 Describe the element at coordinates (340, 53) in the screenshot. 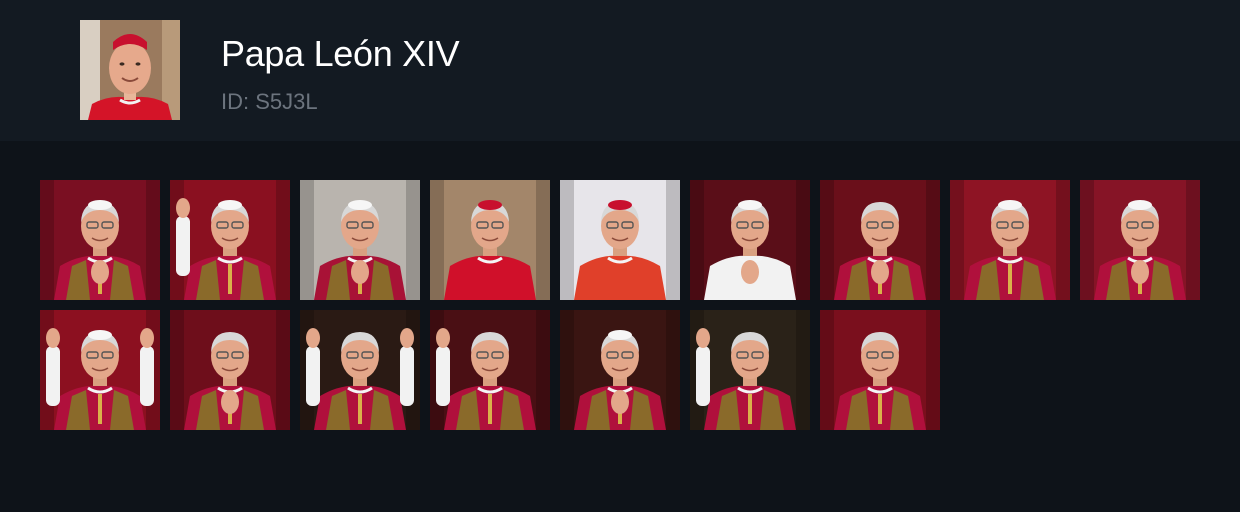

I see `profile-name: Papa León XIV` at that location.